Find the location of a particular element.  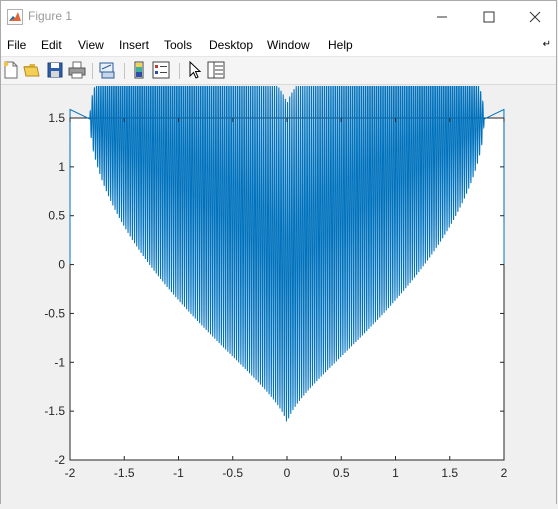

x-tick-label: -0.5 is located at coordinates (232, 473).